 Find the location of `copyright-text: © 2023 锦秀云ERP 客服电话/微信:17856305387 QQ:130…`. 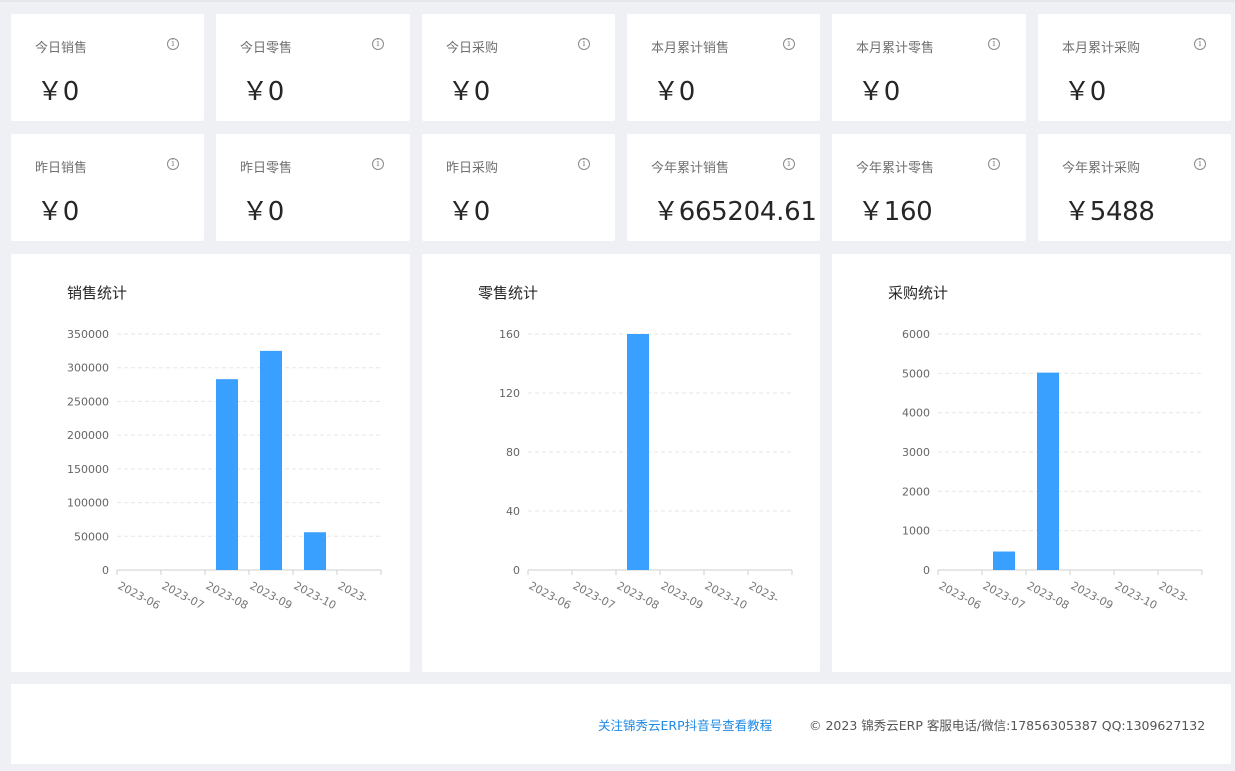

copyright-text: © 2023 锦秀云ERP 客服电话/微信:17856305387 QQ:130… is located at coordinates (1007, 725).